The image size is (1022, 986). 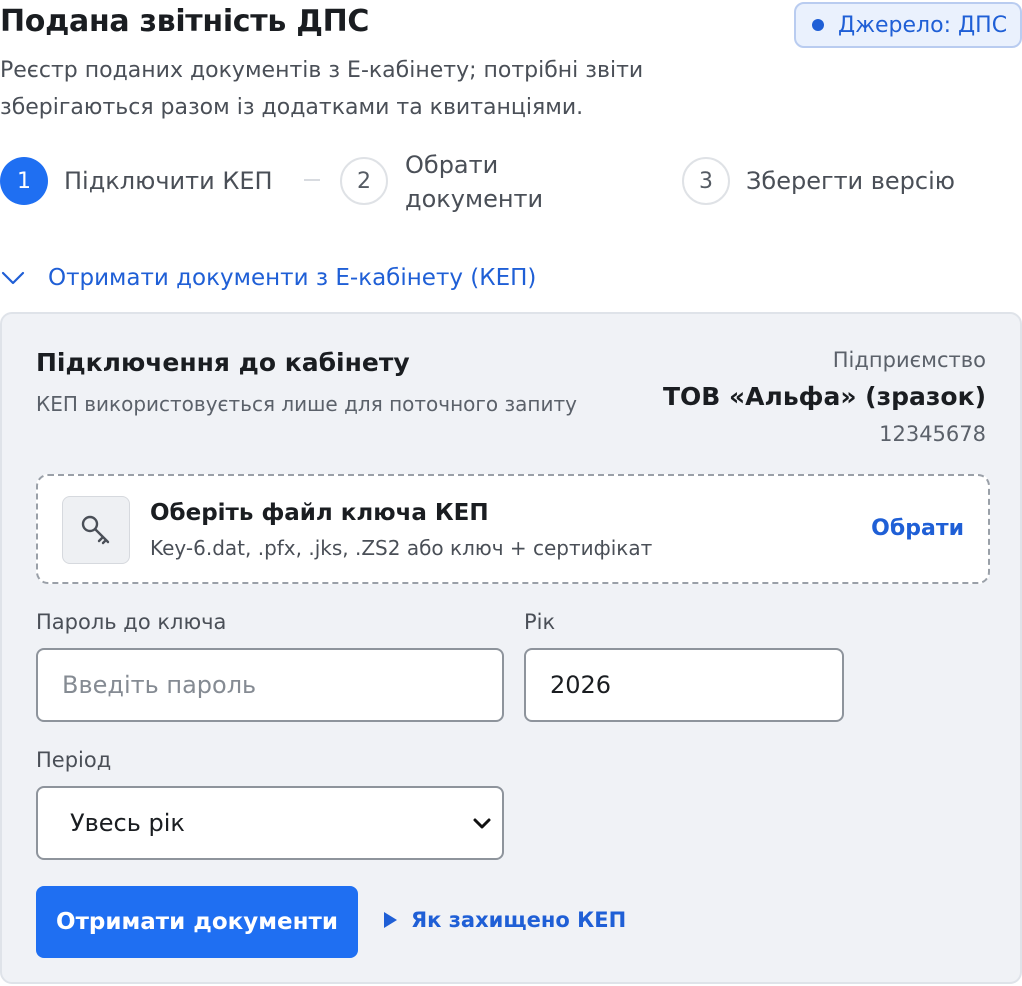 I want to click on step-3-label: Зберегти версію, so click(x=850, y=181).